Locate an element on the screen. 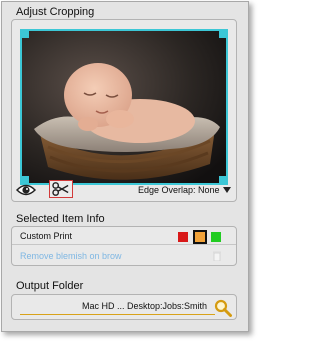 The width and height of the screenshot is (320, 341). blemish-note: Remove blemish on brow is located at coordinates (71, 256).